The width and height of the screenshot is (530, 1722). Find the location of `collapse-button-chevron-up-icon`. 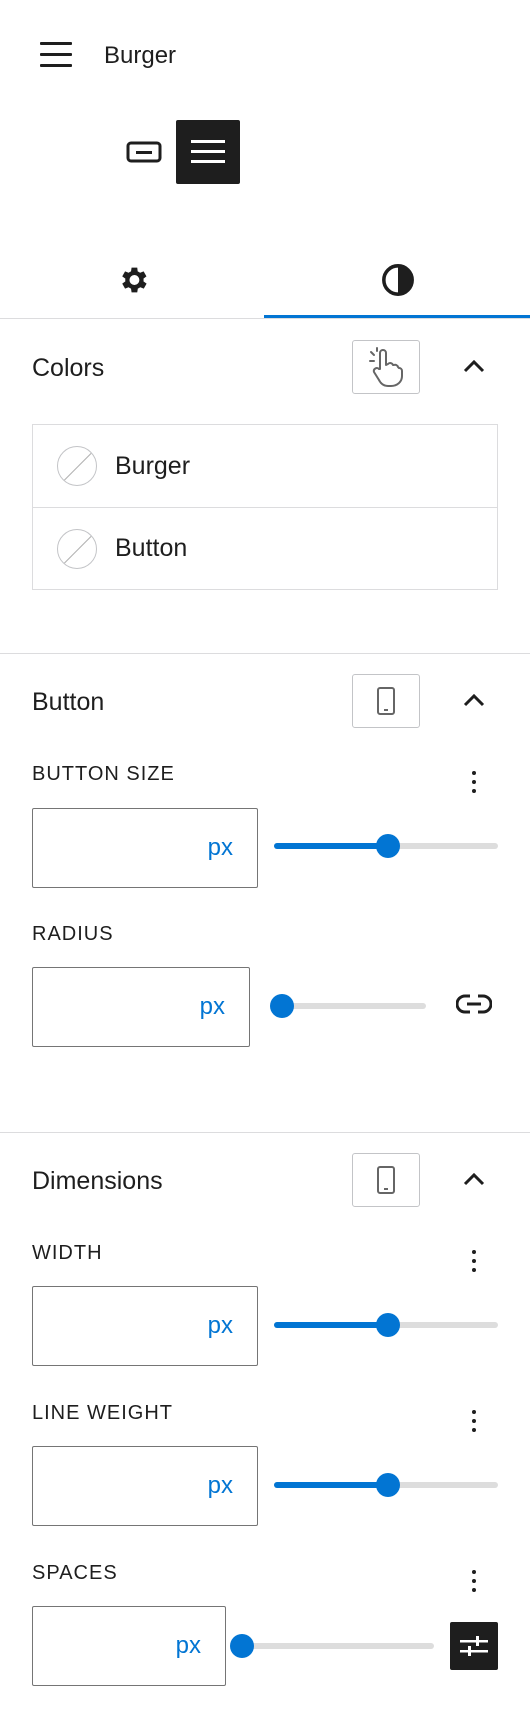

collapse-button-chevron-up-icon is located at coordinates (474, 700).